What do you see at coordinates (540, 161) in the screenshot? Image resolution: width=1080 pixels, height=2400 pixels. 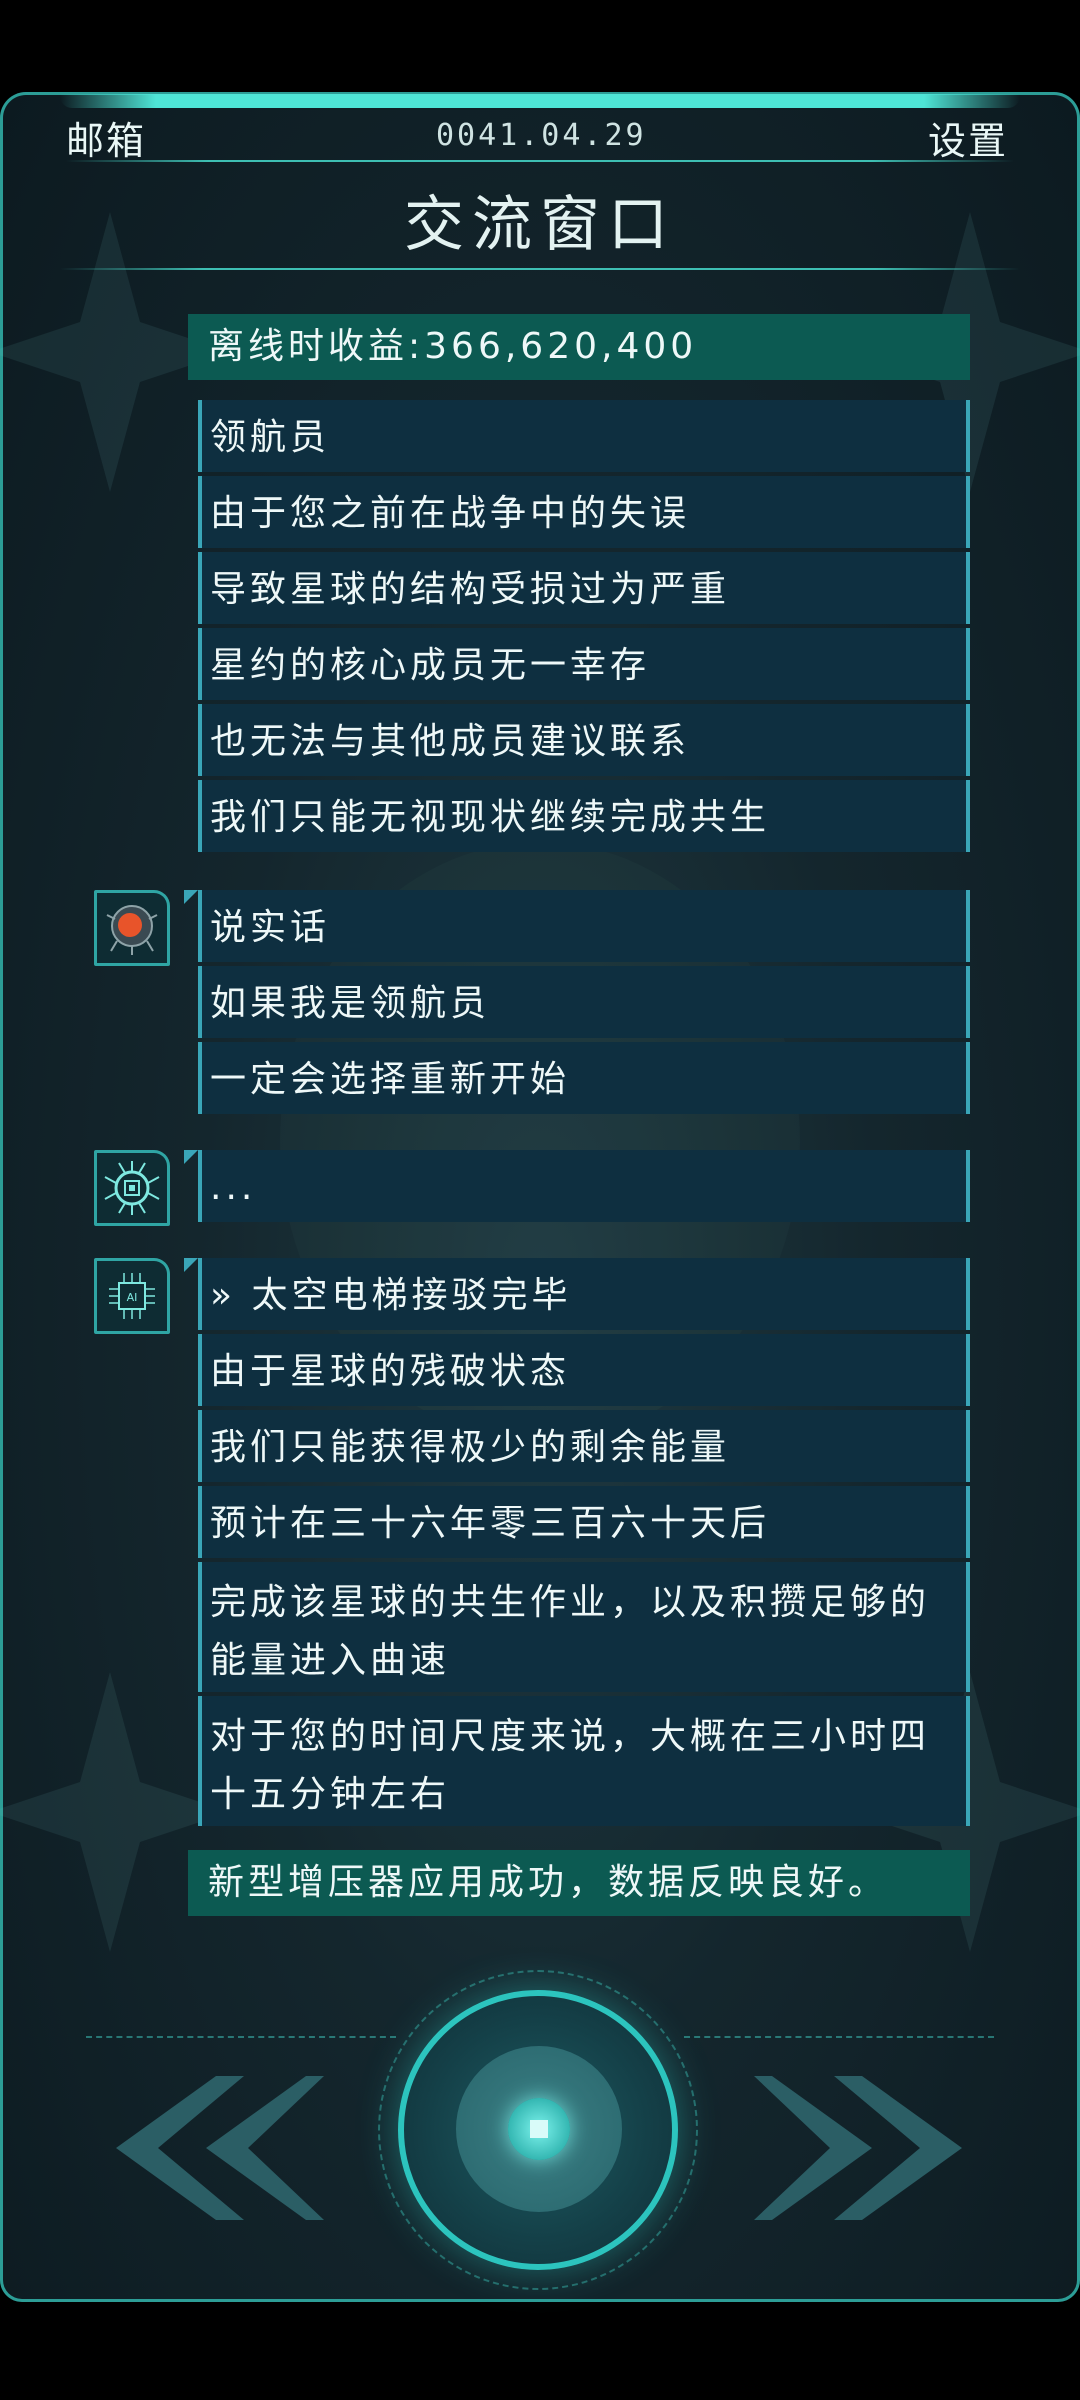 I see `header-divider` at bounding box center [540, 161].